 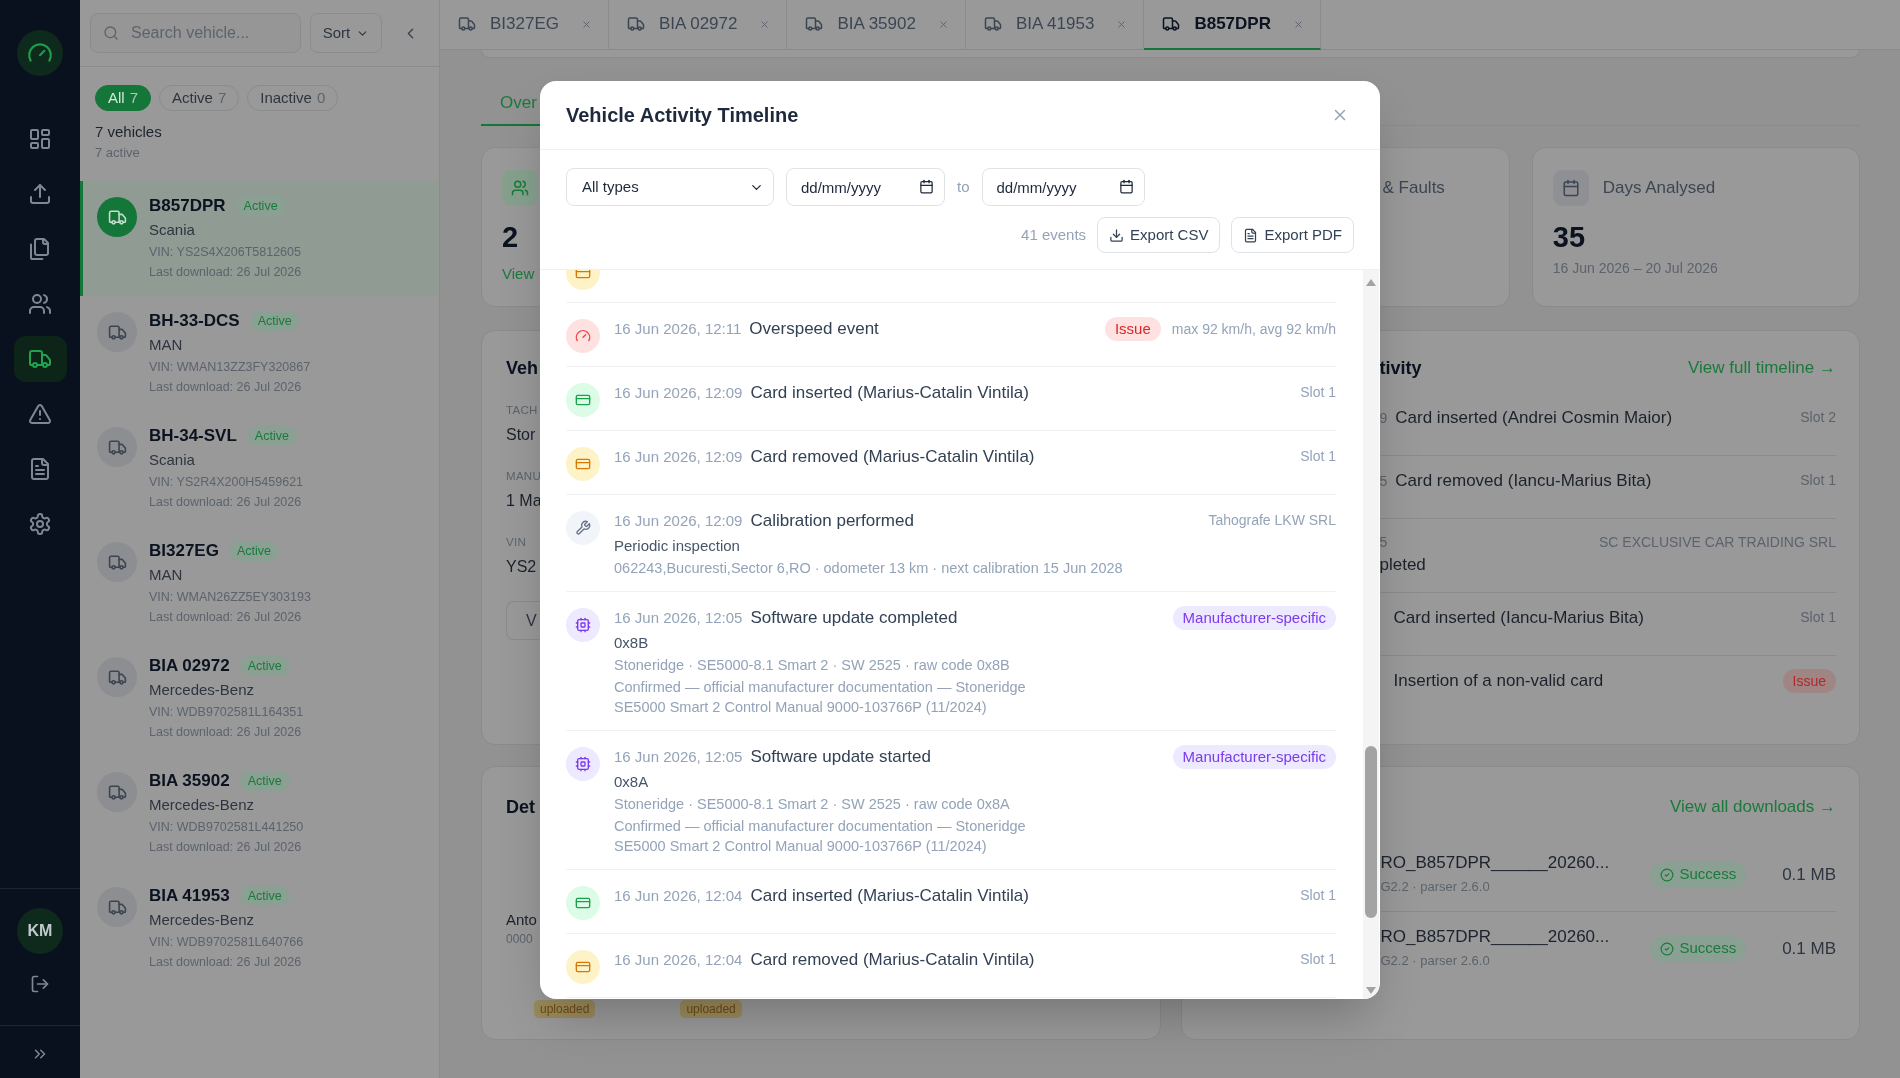 I want to click on event-source: SE5000 Smart 2 Control Manual 9000-103766P (11/2024), so click(x=800, y=846).